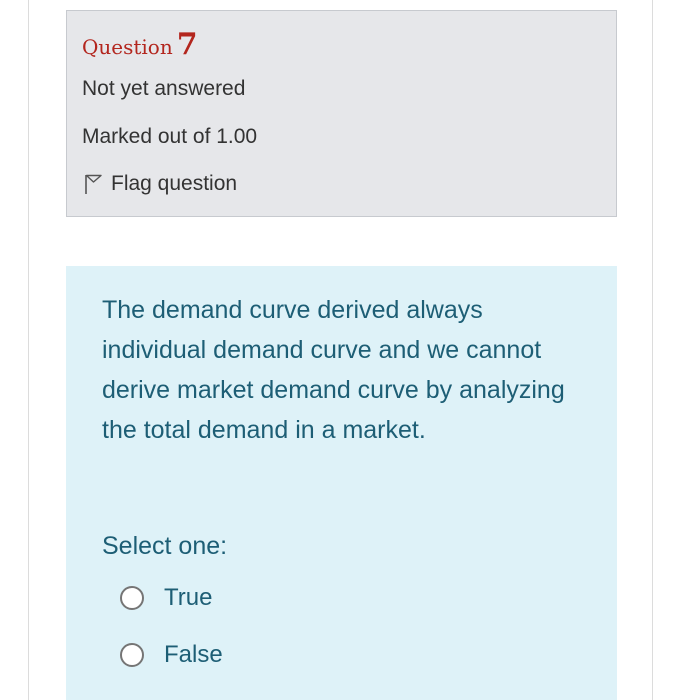 Image resolution: width=683 pixels, height=700 pixels. What do you see at coordinates (193, 654) in the screenshot?
I see `answer-option-label: False` at bounding box center [193, 654].